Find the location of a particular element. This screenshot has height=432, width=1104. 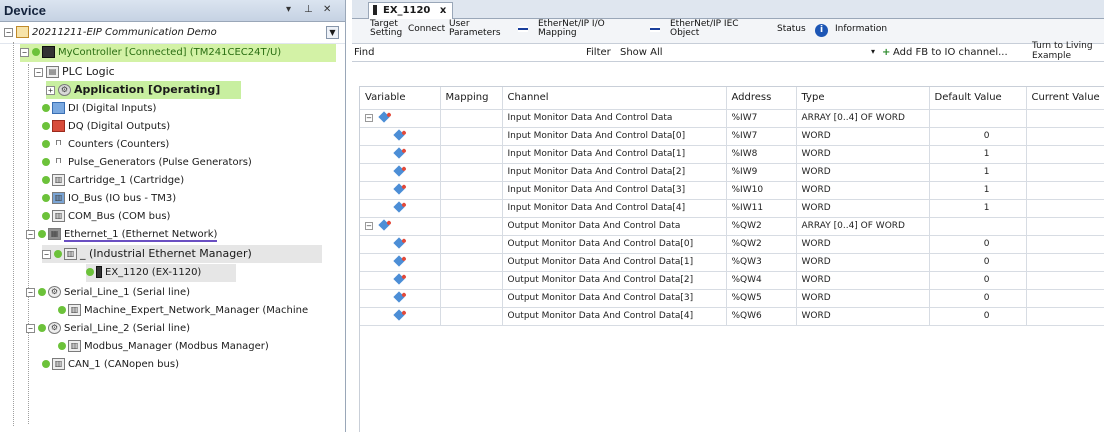

tab-ex-1120: EX_1120 x is located at coordinates (411, 10).